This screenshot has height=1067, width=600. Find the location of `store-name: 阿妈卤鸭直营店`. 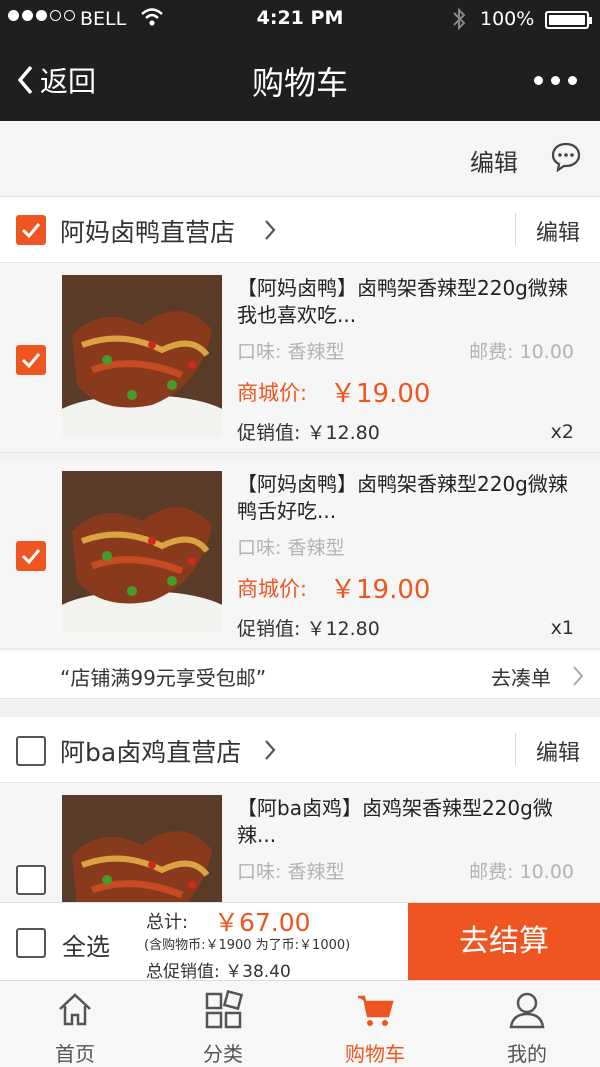

store-name: 阿妈卤鸭直营店 is located at coordinates (147, 231).